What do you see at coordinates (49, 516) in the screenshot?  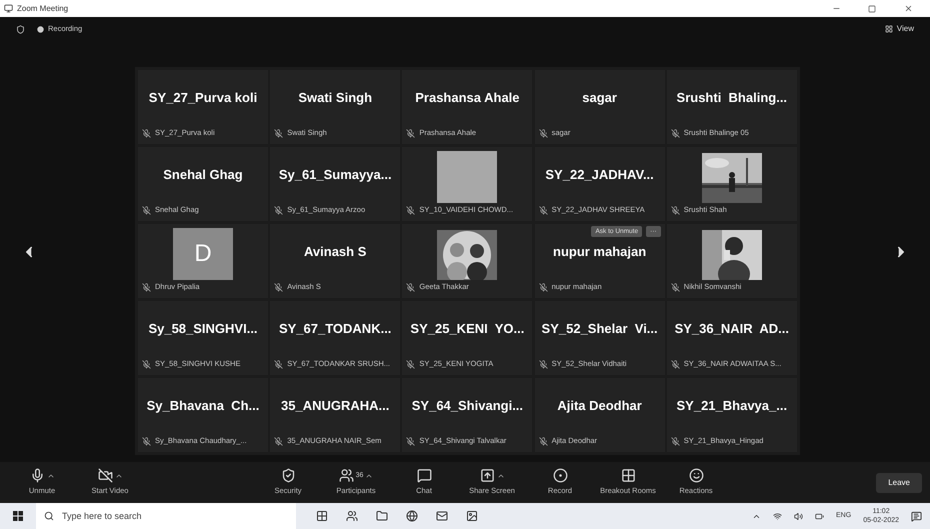 I see `search-icon` at bounding box center [49, 516].